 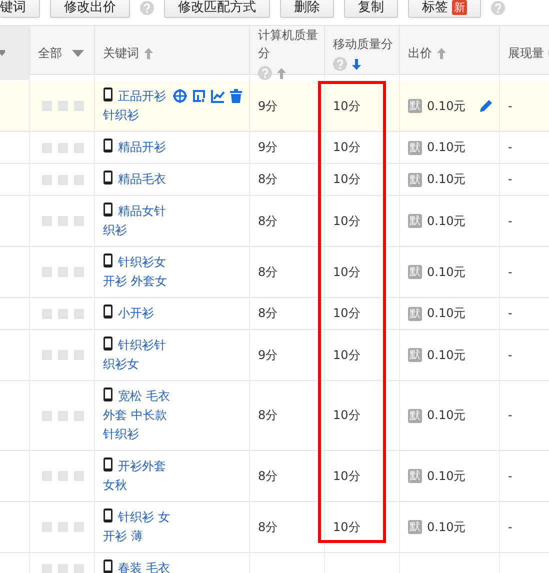 I want to click on column-header: 计算机质量分, so click(x=289, y=44).